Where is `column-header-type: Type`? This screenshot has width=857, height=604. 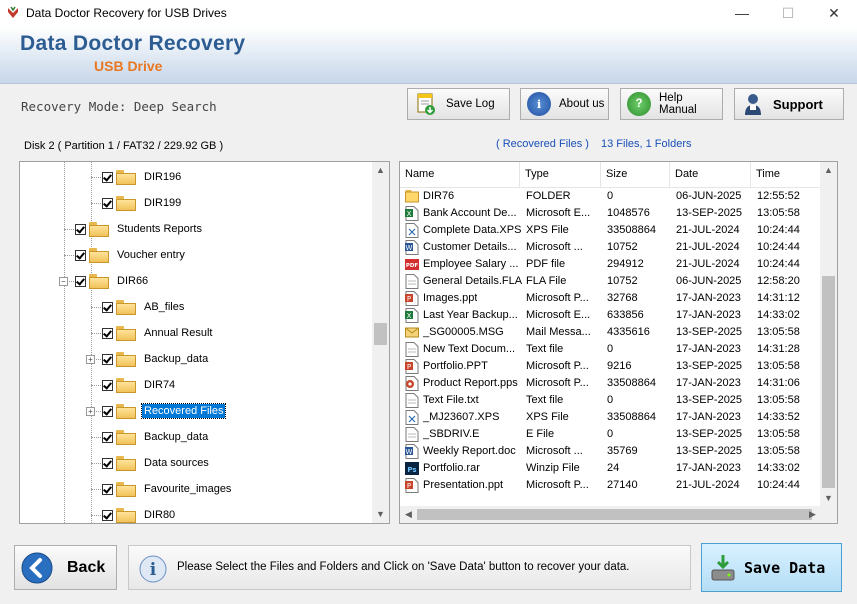 column-header-type: Type is located at coordinates (560, 174).